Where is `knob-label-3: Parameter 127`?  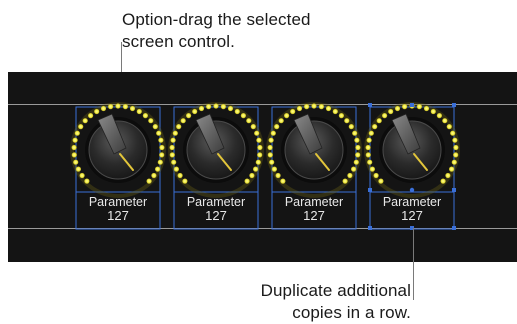 knob-label-3: Parameter 127 is located at coordinates (314, 209).